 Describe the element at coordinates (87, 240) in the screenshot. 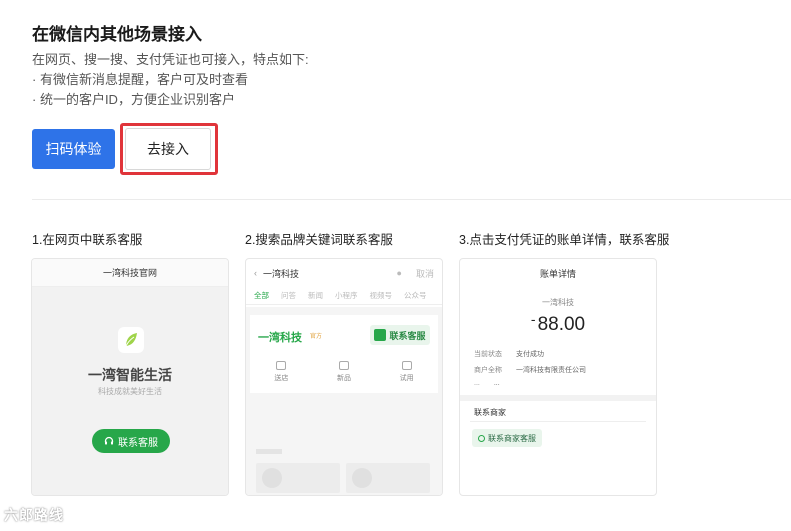

I see `step-title: 1.在网页中联系客服` at that location.